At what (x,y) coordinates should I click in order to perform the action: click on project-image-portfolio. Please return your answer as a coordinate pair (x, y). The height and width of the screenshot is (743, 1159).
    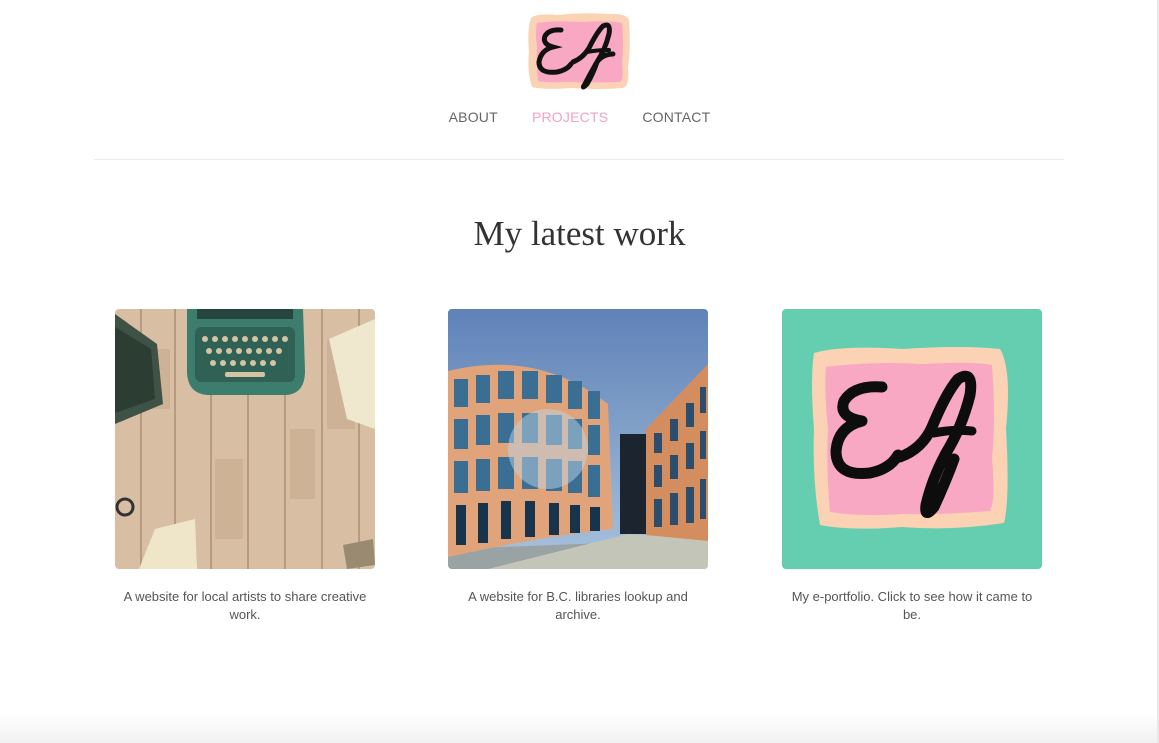
    Looking at the image, I should click on (912, 439).